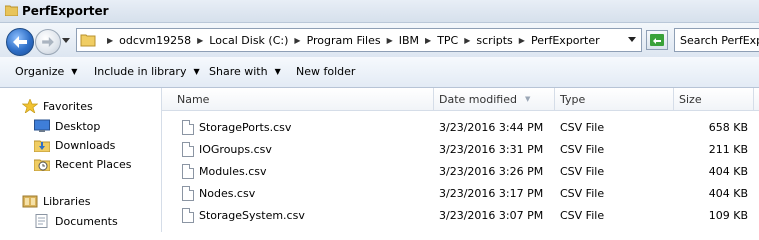 This screenshot has height=240, width=759. I want to click on recent-places-icon, so click(42, 165).